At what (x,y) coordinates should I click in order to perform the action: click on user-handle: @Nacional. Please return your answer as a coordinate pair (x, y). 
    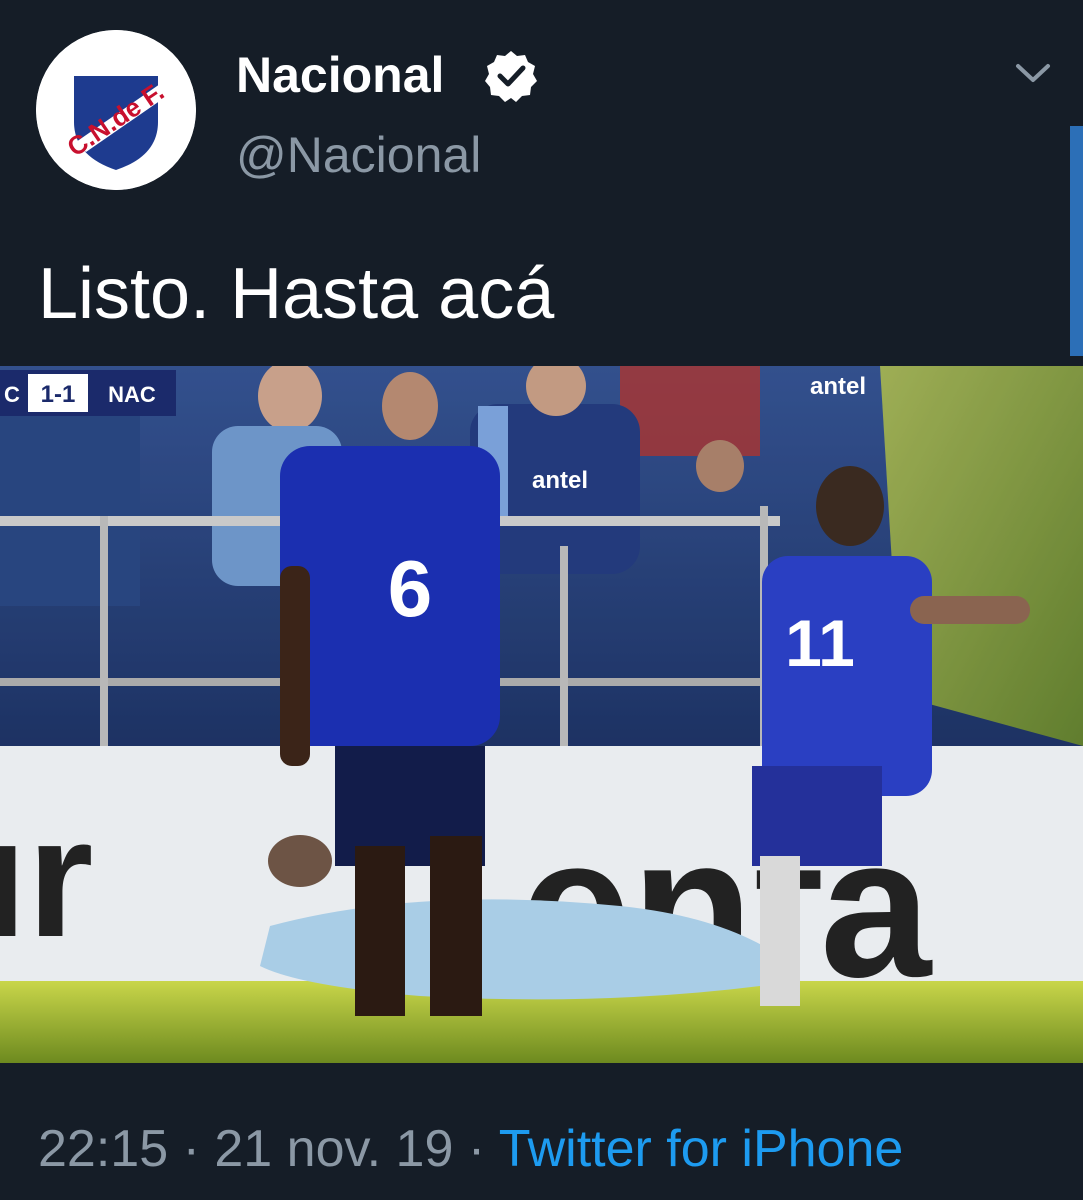
    Looking at the image, I should click on (358, 155).